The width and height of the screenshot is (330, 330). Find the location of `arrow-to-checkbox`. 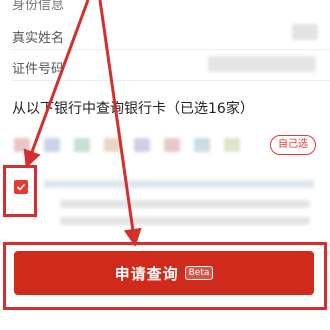

arrow-to-checkbox is located at coordinates (56, 84).